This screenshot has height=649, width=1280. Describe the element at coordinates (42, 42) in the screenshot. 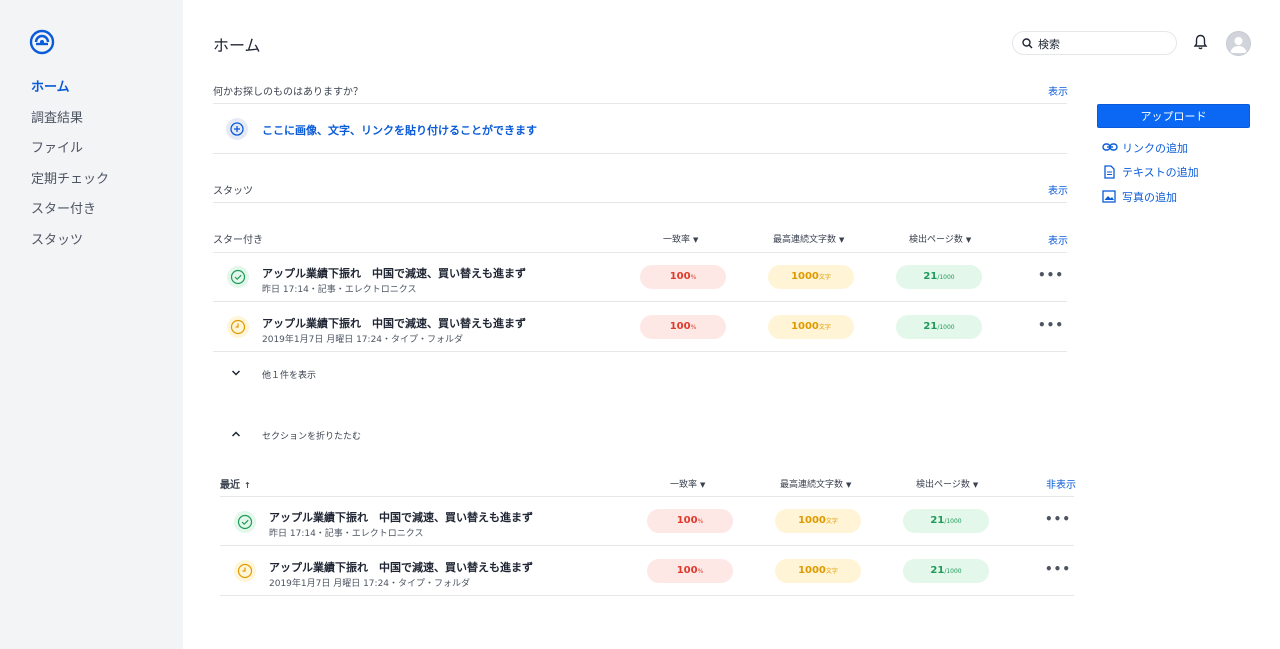

I see `logo-icon` at that location.